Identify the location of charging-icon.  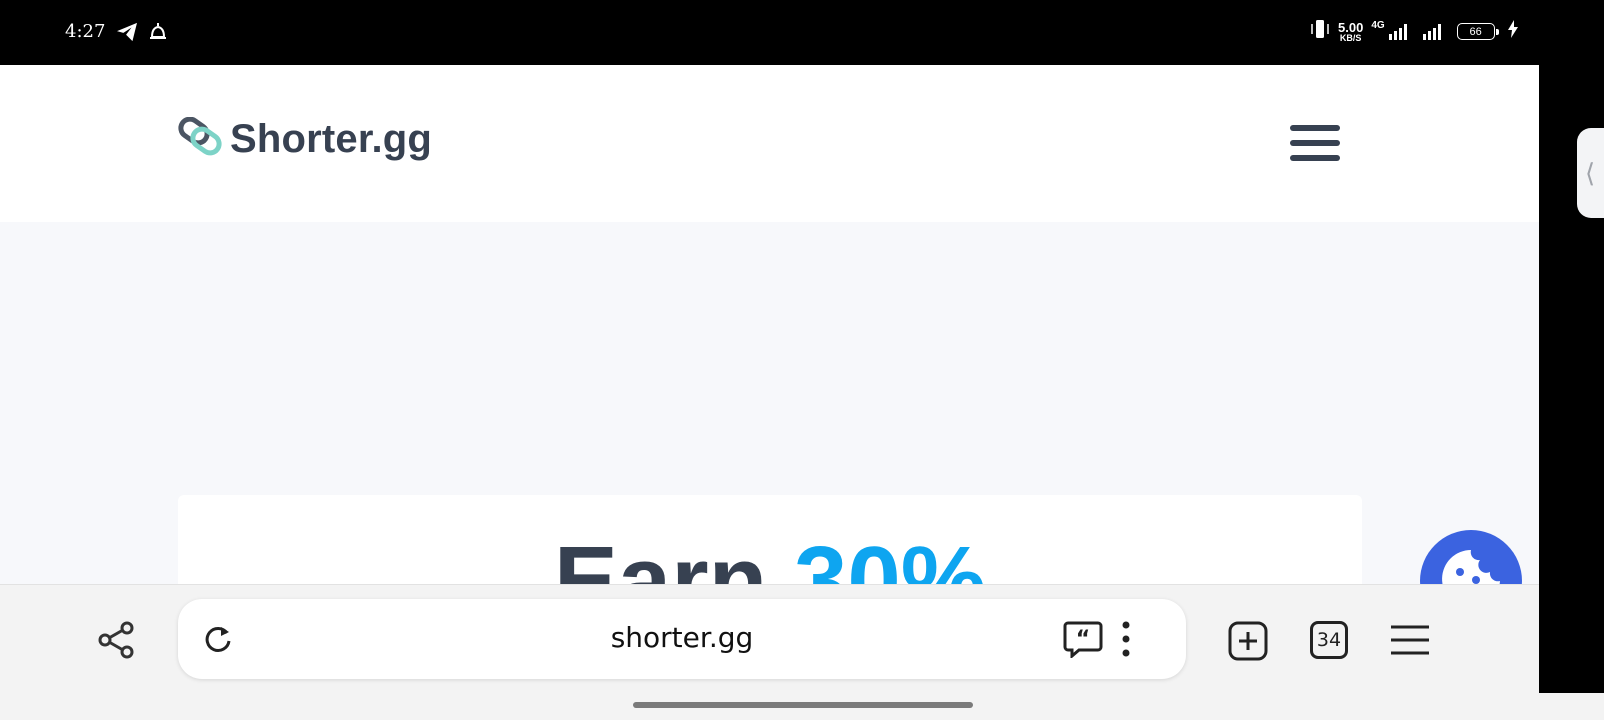
(1513, 31).